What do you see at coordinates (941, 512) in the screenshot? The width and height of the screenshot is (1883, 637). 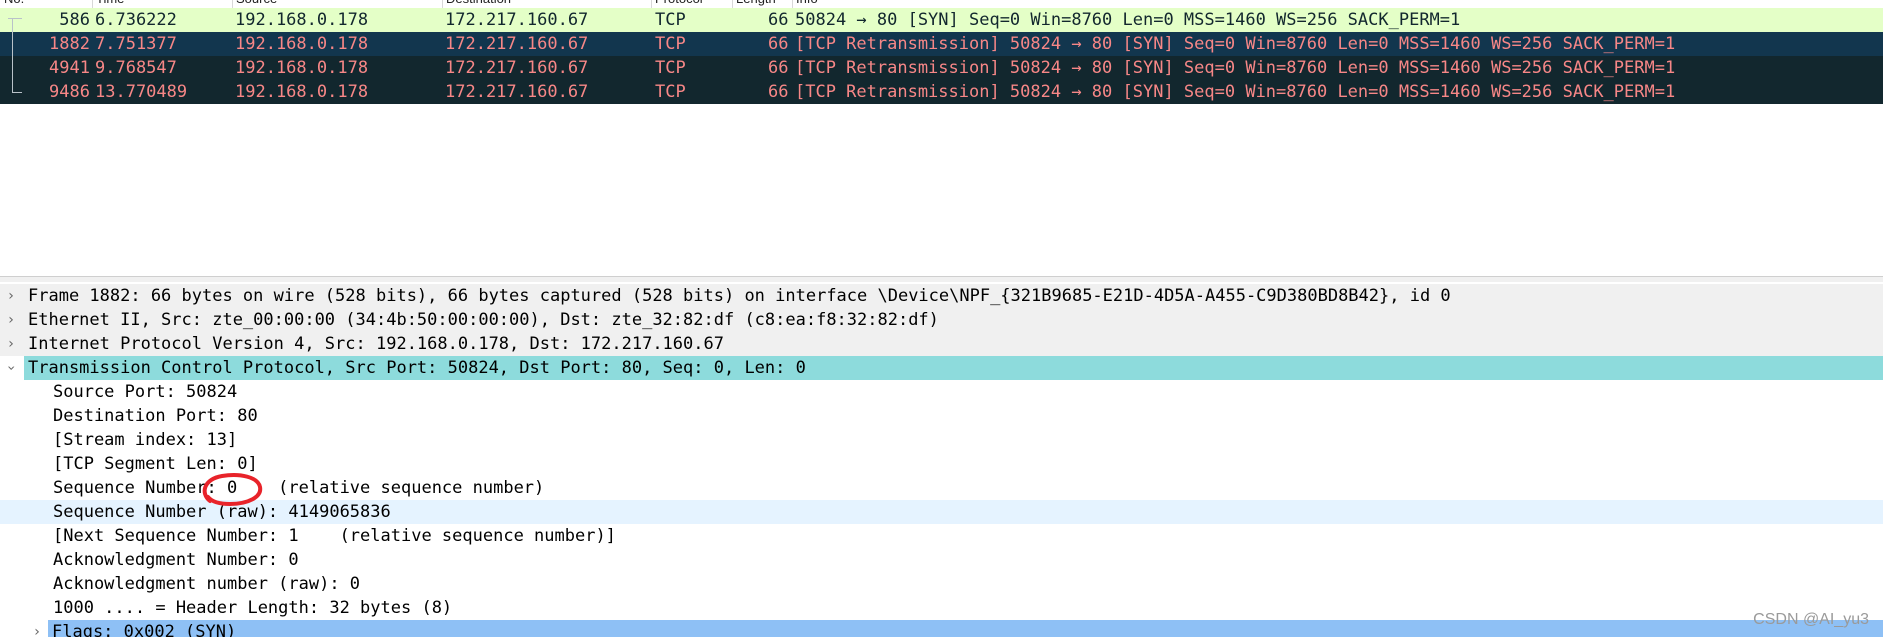 I see `tcp-field-sequence-raw: Sequence Number (raw): 4149065836` at bounding box center [941, 512].